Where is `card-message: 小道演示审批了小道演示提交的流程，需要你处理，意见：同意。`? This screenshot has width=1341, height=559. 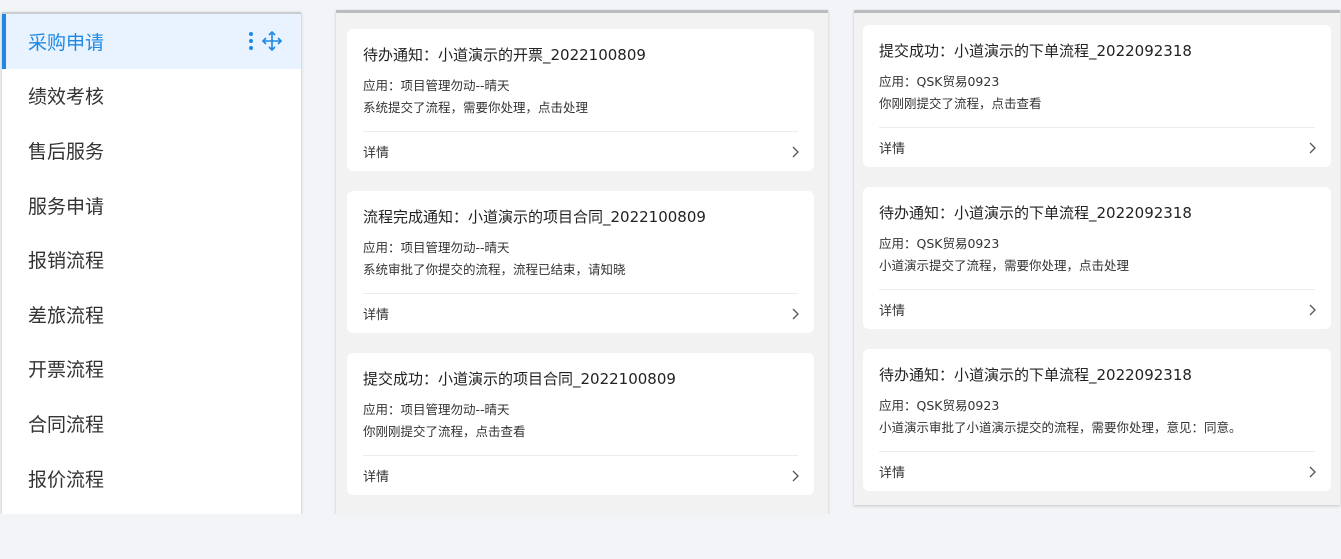 card-message: 小道演示审批了小道演示提交的流程，需要你处理，意见：同意。 is located at coordinates (1060, 427).